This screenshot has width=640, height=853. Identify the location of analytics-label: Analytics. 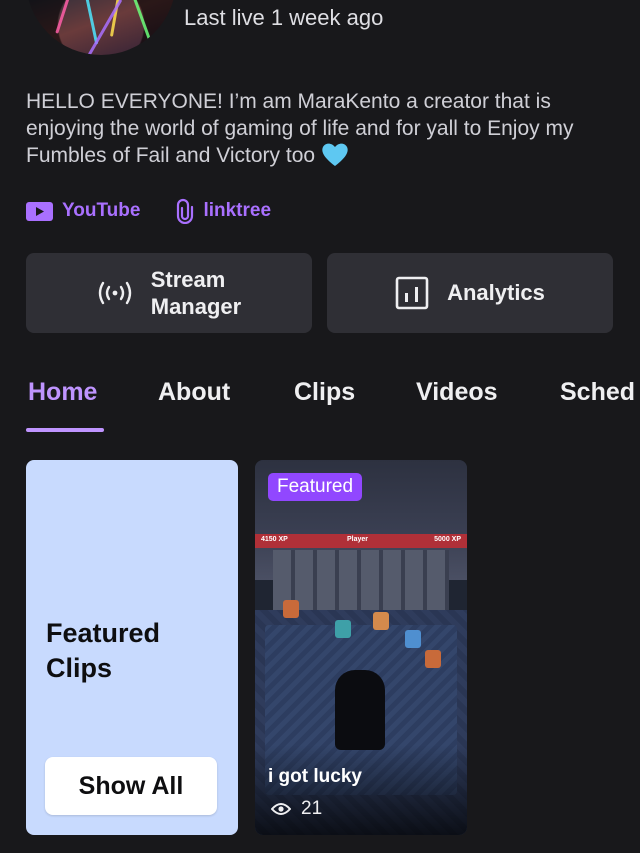
(496, 292).